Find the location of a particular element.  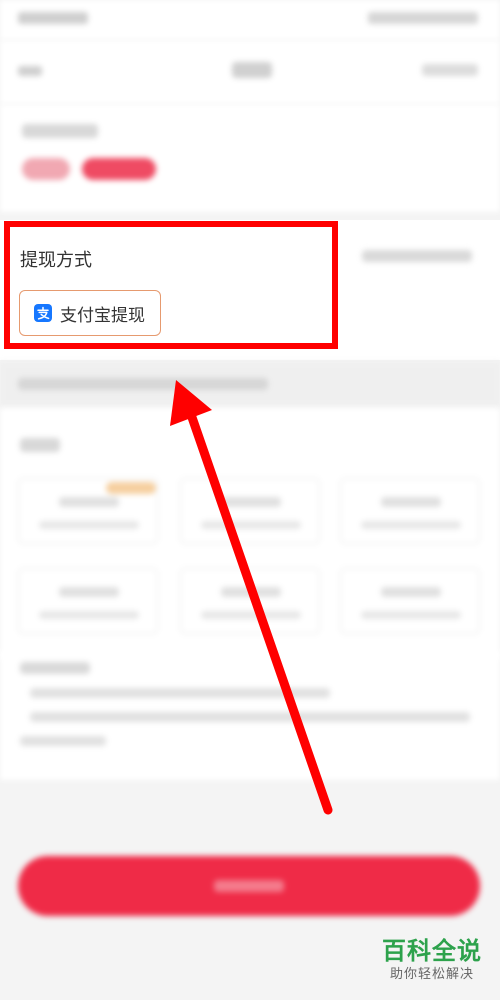

withdraw-submit-button is located at coordinates (249, 886).